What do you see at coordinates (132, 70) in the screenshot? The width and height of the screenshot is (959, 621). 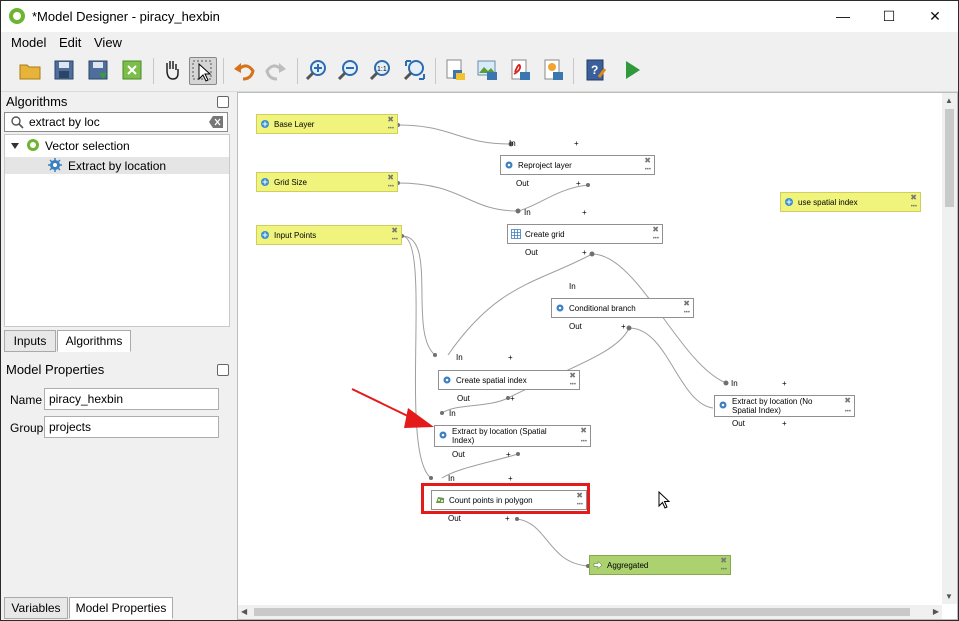 I see `save-in-project-button` at bounding box center [132, 70].